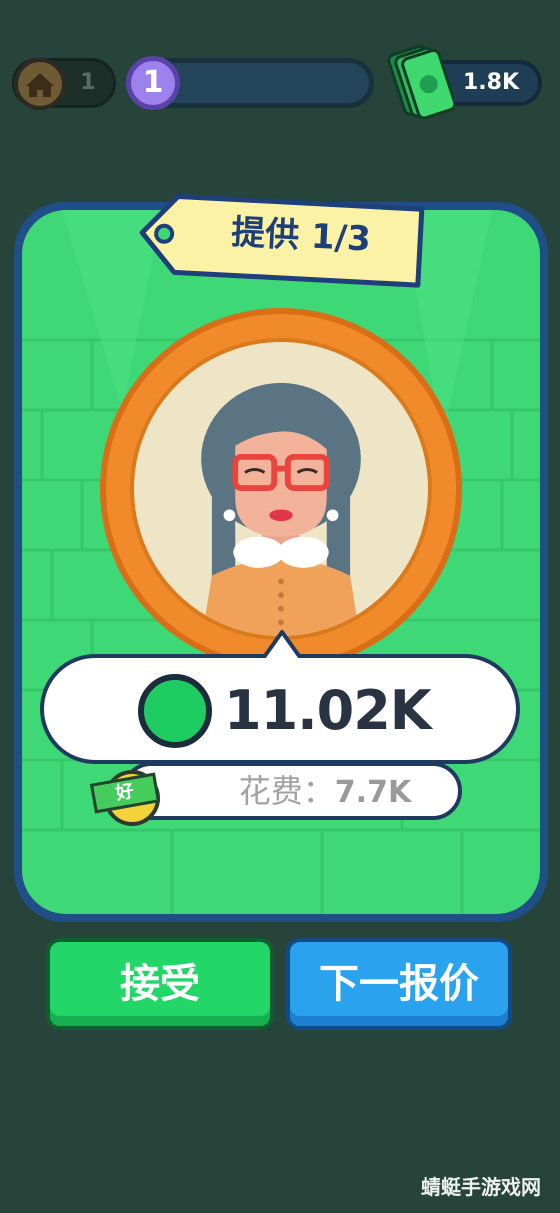  Describe the element at coordinates (328, 710) in the screenshot. I see `offer-value: 11.02K` at that location.